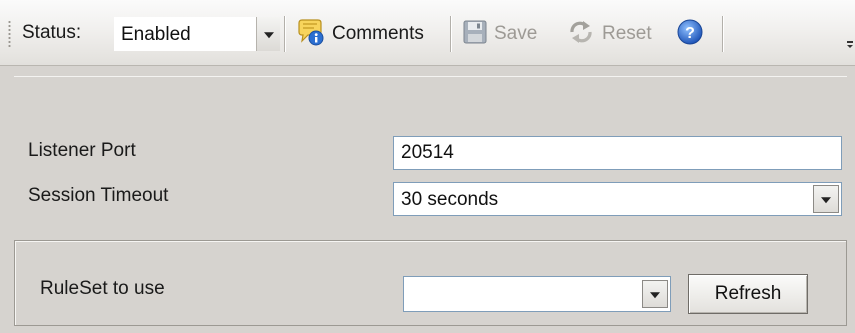 This screenshot has width=855, height=333. Describe the element at coordinates (52, 32) in the screenshot. I see `status-label: Status:` at that location.